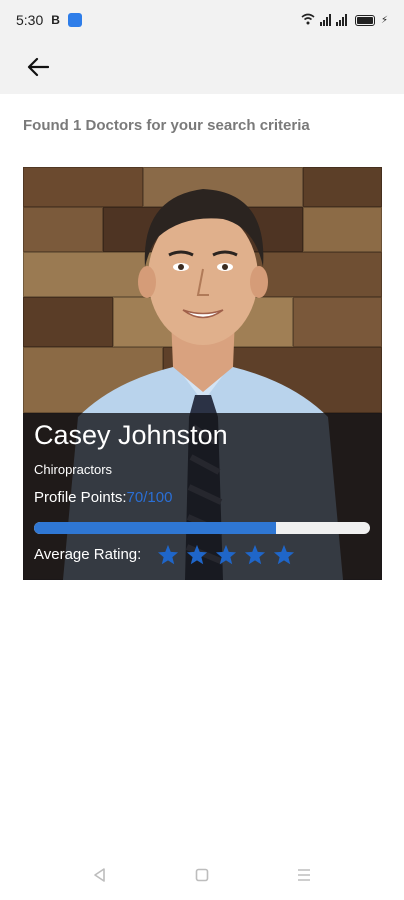 This screenshot has height=900, width=404. What do you see at coordinates (73, 469) in the screenshot?
I see `doctor-specialty: Chiropractors` at bounding box center [73, 469].